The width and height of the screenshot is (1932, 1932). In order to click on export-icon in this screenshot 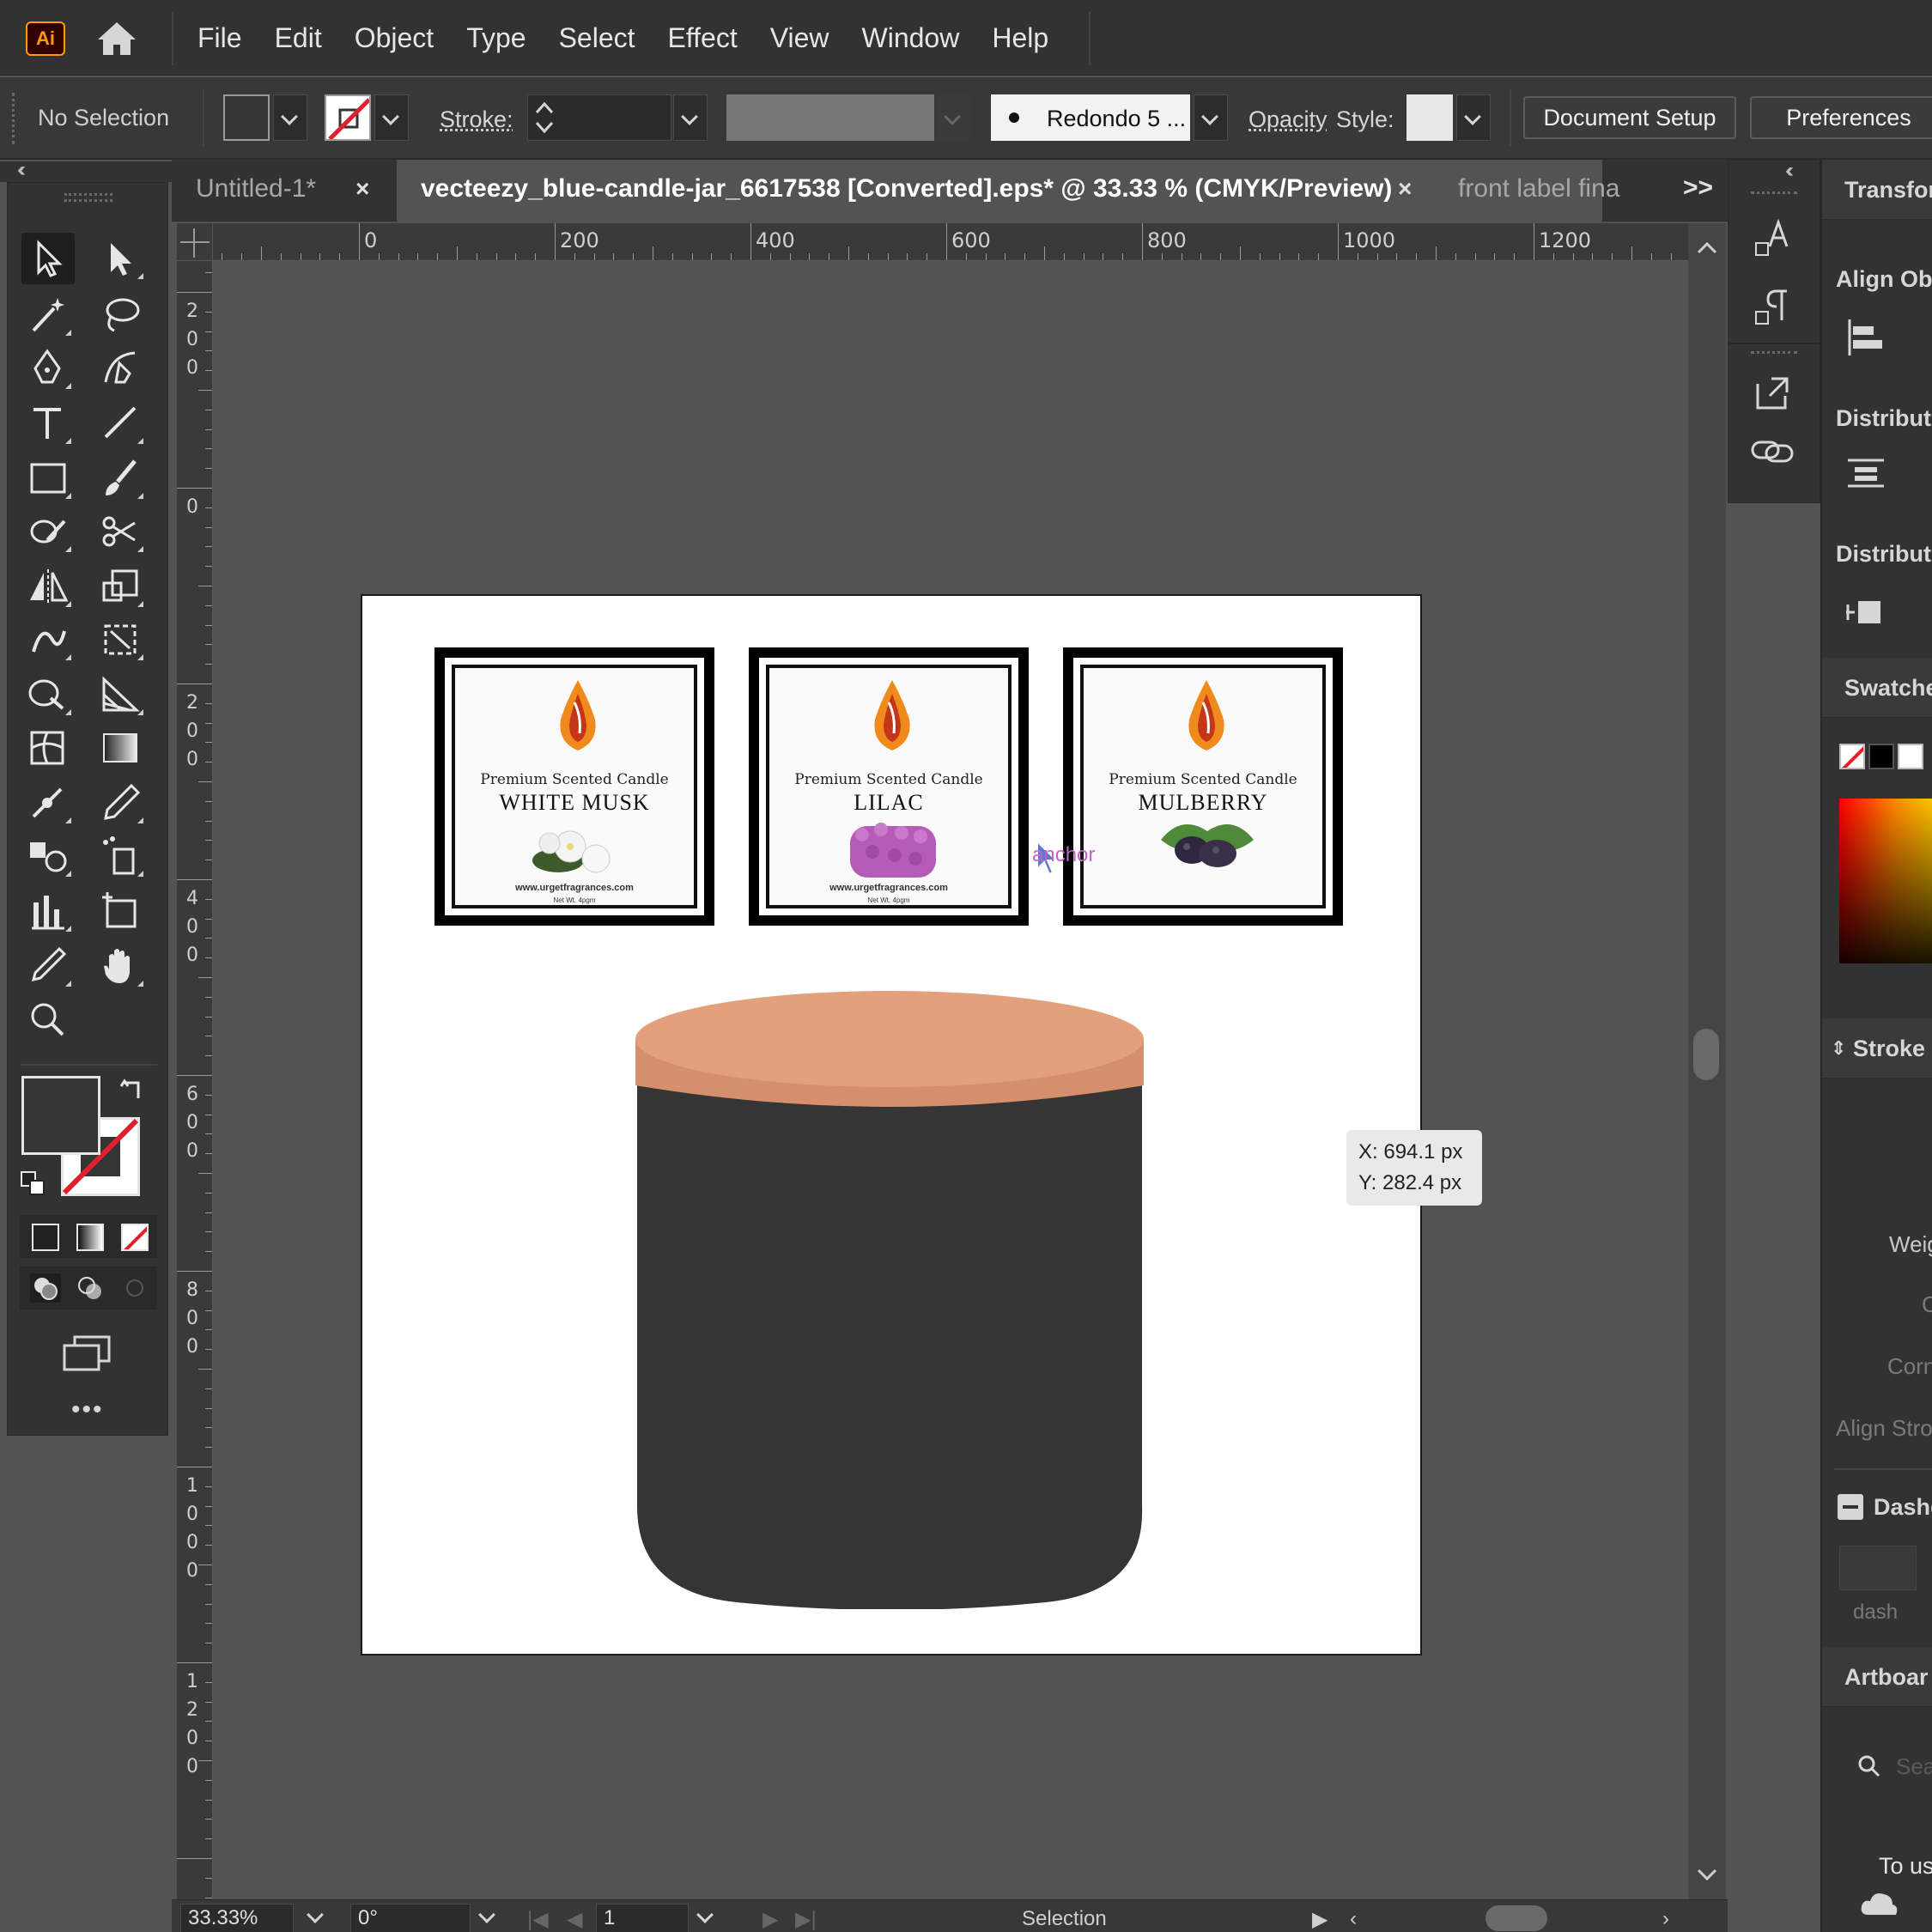, I will do `click(1773, 392)`.